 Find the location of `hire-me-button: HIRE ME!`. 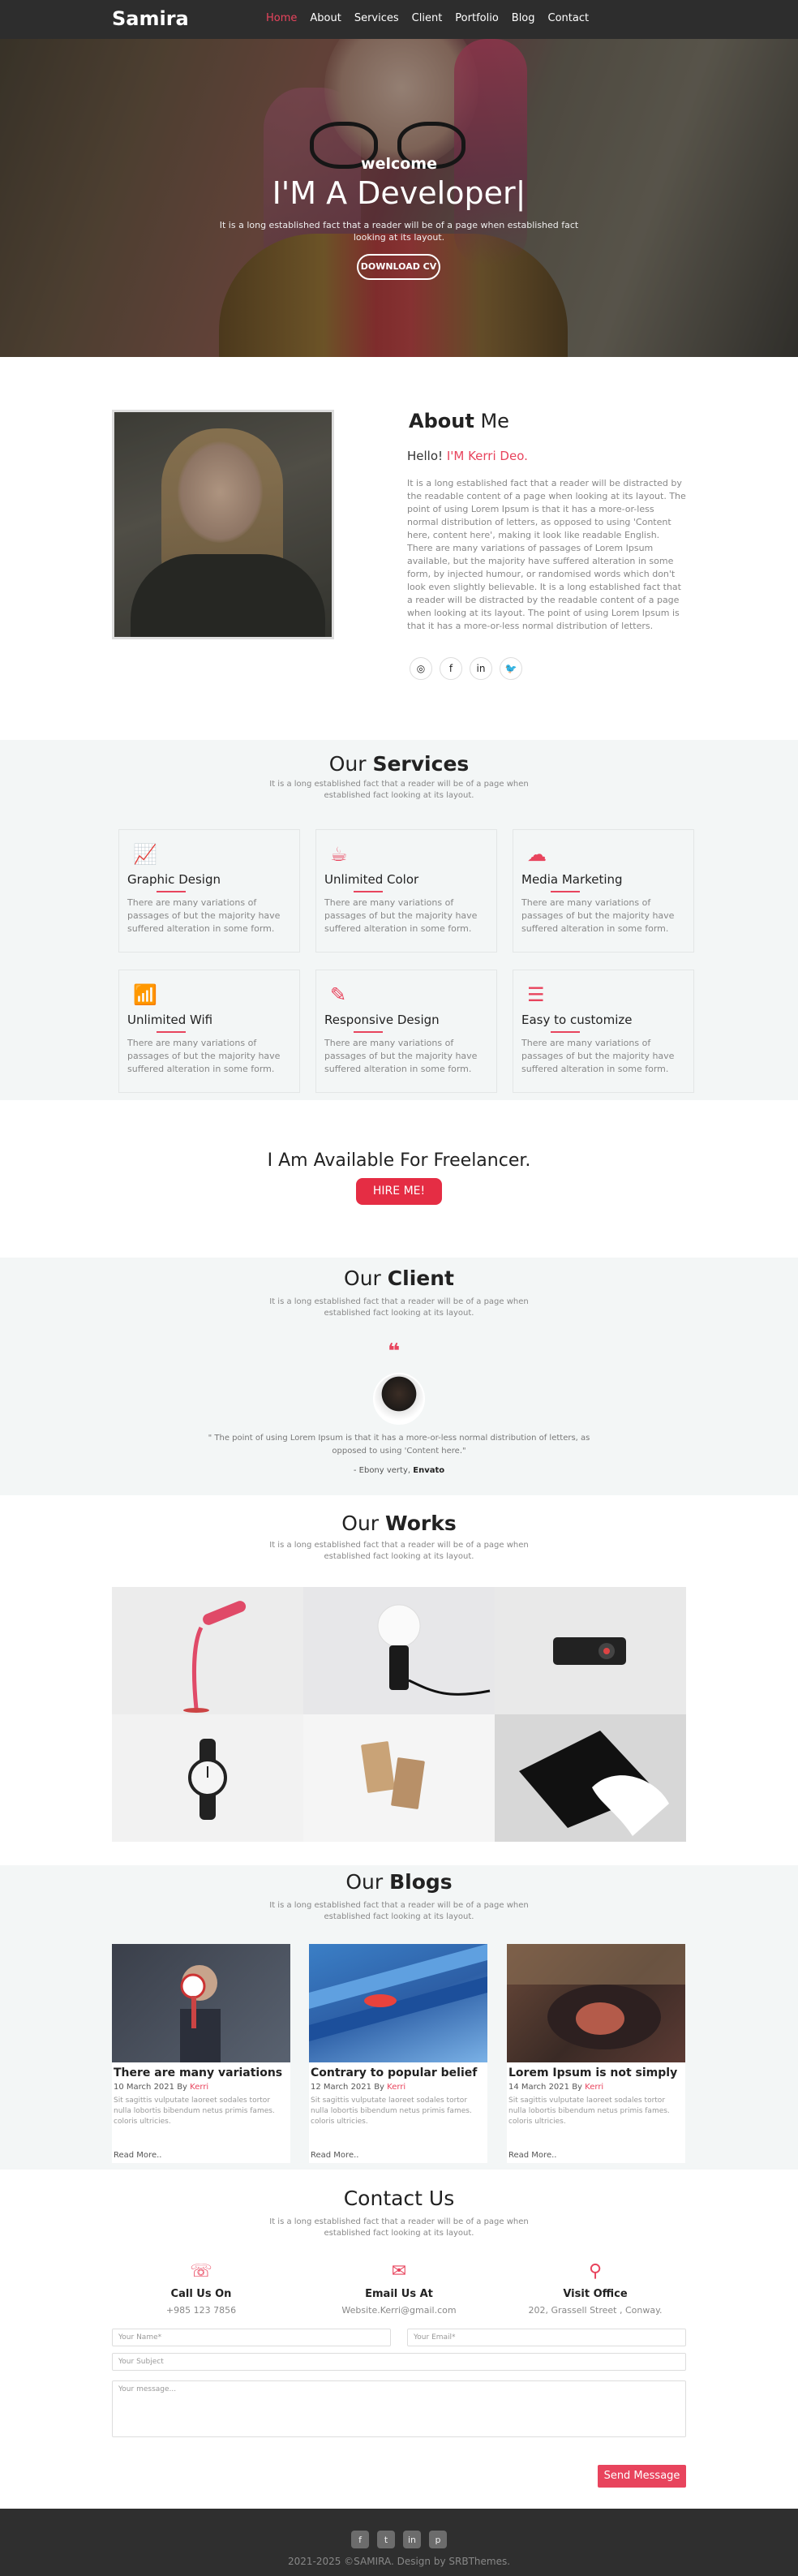

hire-me-button: HIRE ME! is located at coordinates (399, 1191).